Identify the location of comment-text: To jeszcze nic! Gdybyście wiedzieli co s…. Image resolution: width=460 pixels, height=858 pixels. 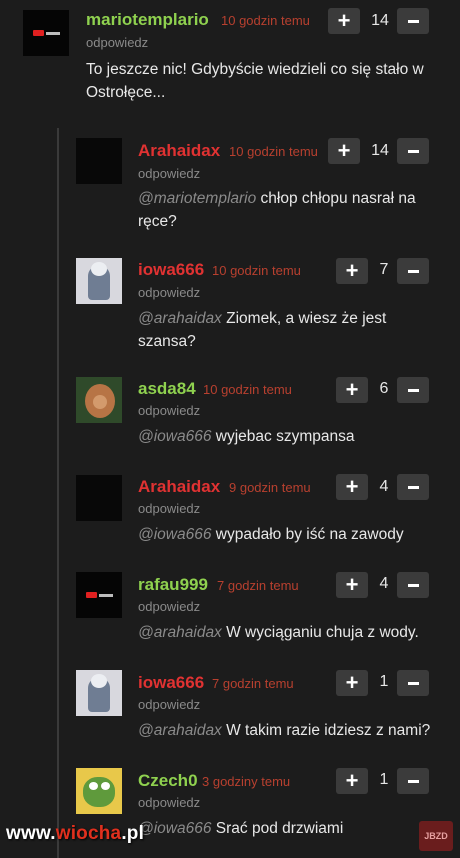
(256, 81).